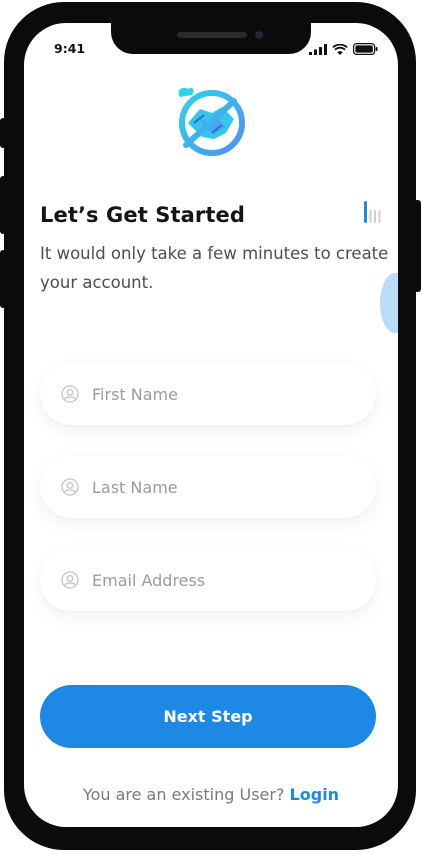 The height and width of the screenshot is (854, 421). What do you see at coordinates (183, 794) in the screenshot?
I see `existing-user-text: You are an existing User?` at bounding box center [183, 794].